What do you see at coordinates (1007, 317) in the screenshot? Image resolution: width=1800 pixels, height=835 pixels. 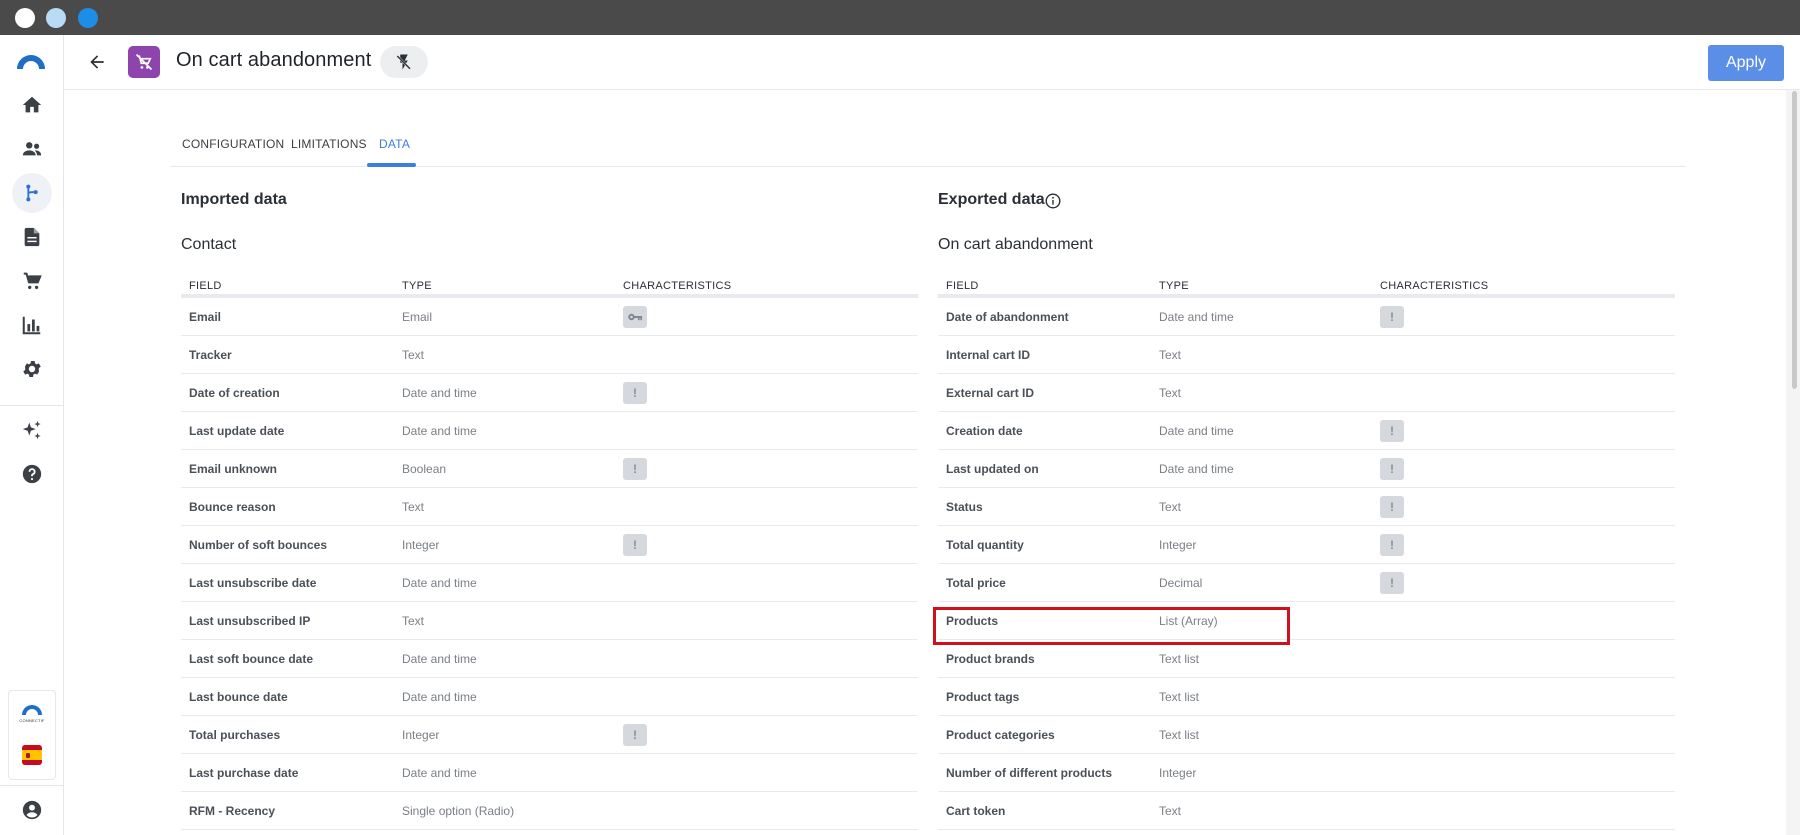 I see `field-name: Date of abandonment` at bounding box center [1007, 317].